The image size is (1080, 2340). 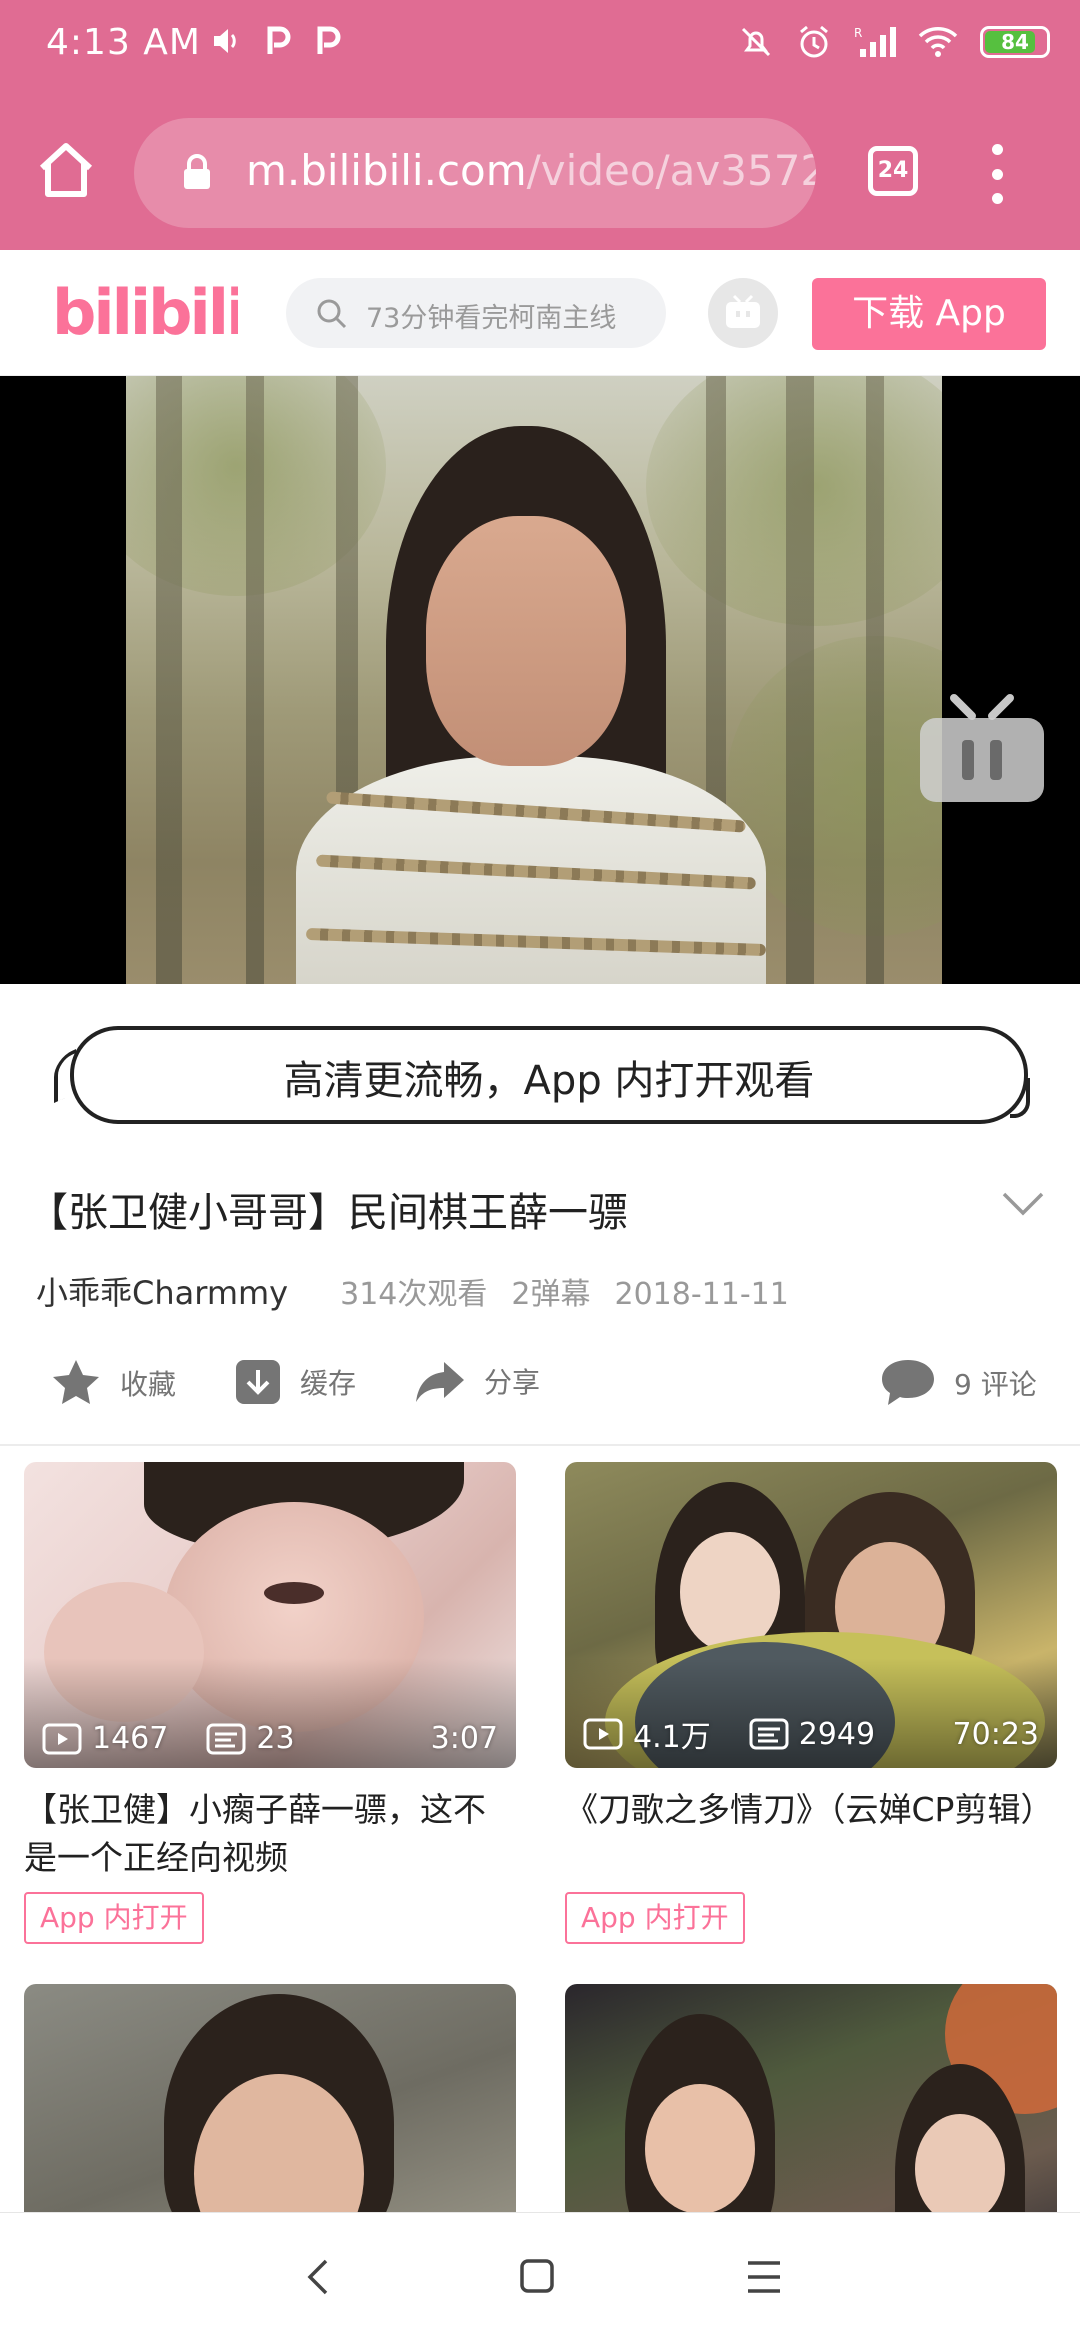 What do you see at coordinates (908, 1382) in the screenshot?
I see `comment-icon` at bounding box center [908, 1382].